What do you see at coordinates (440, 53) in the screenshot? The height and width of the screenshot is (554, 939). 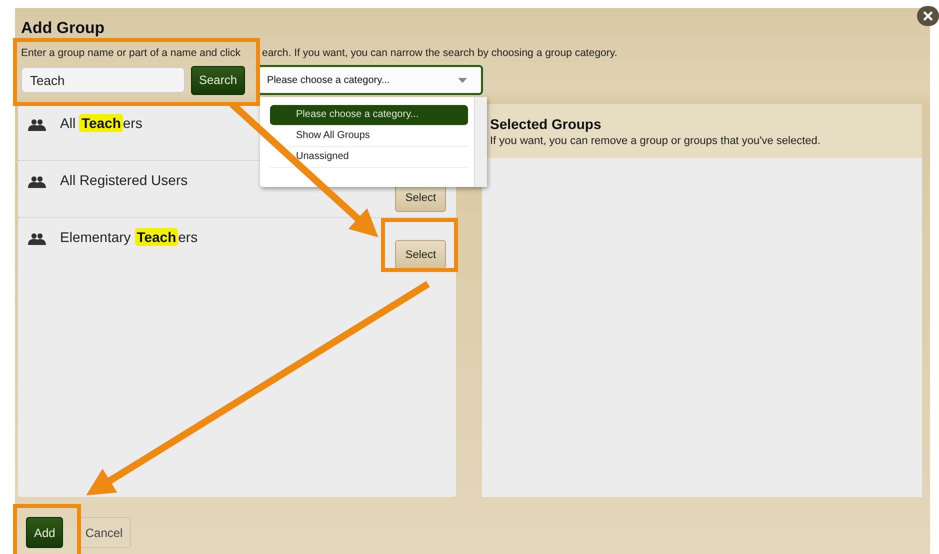 I see `instructions-text: earch. If you want, you can narrow the search by choosing a group category.` at bounding box center [440, 53].